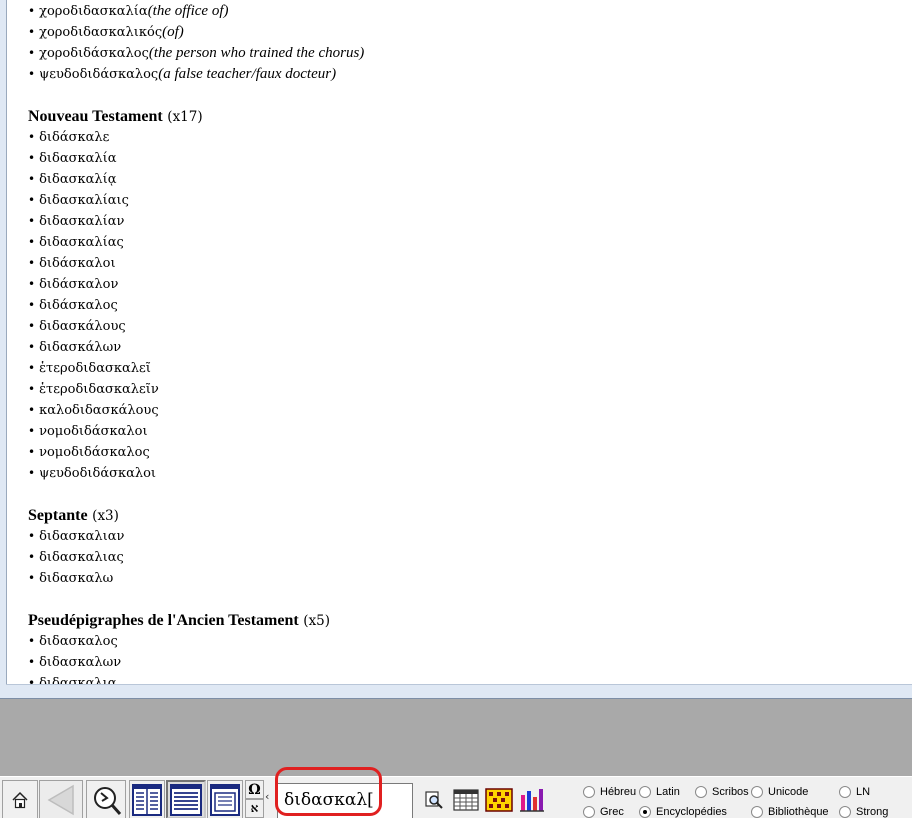 This screenshot has width=912, height=818. I want to click on list-item: • διδασκαλιας, so click(470, 557).